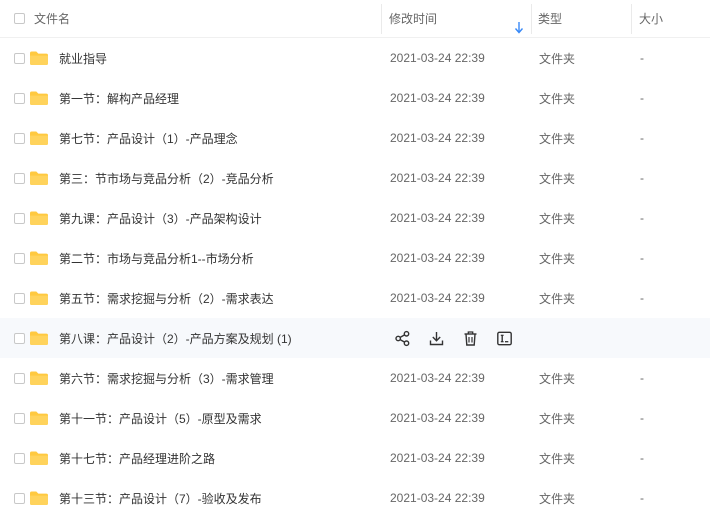 This screenshot has width=710, height=529. Describe the element at coordinates (519, 28) in the screenshot. I see `sort-desc-icon` at that location.